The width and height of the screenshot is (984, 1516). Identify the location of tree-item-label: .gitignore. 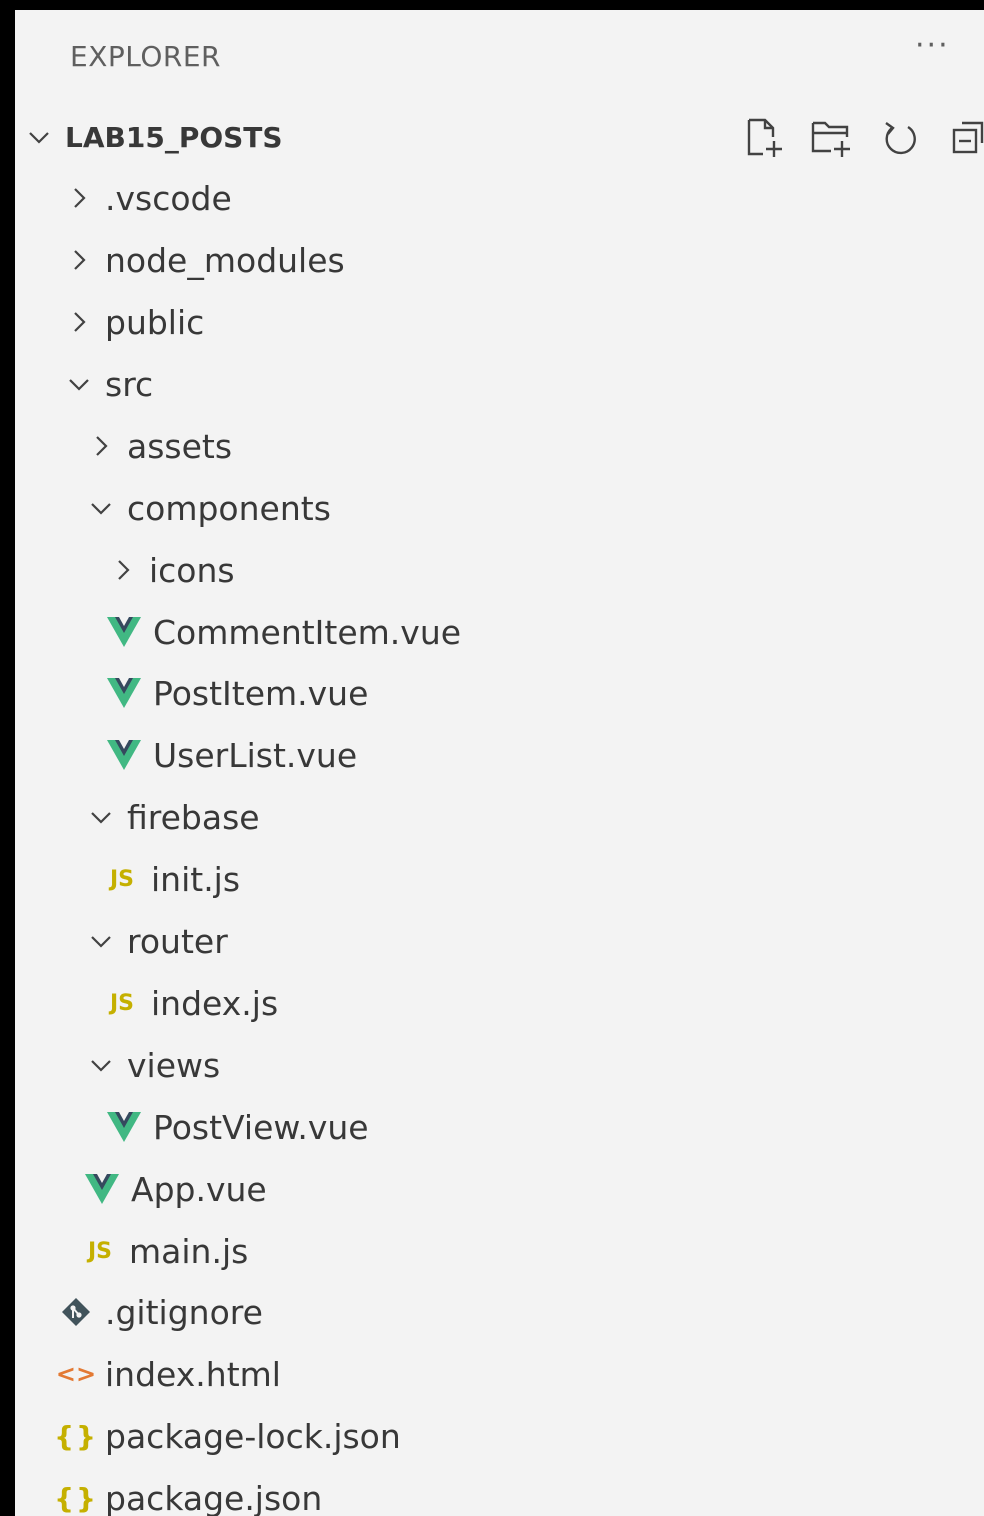
(184, 1312).